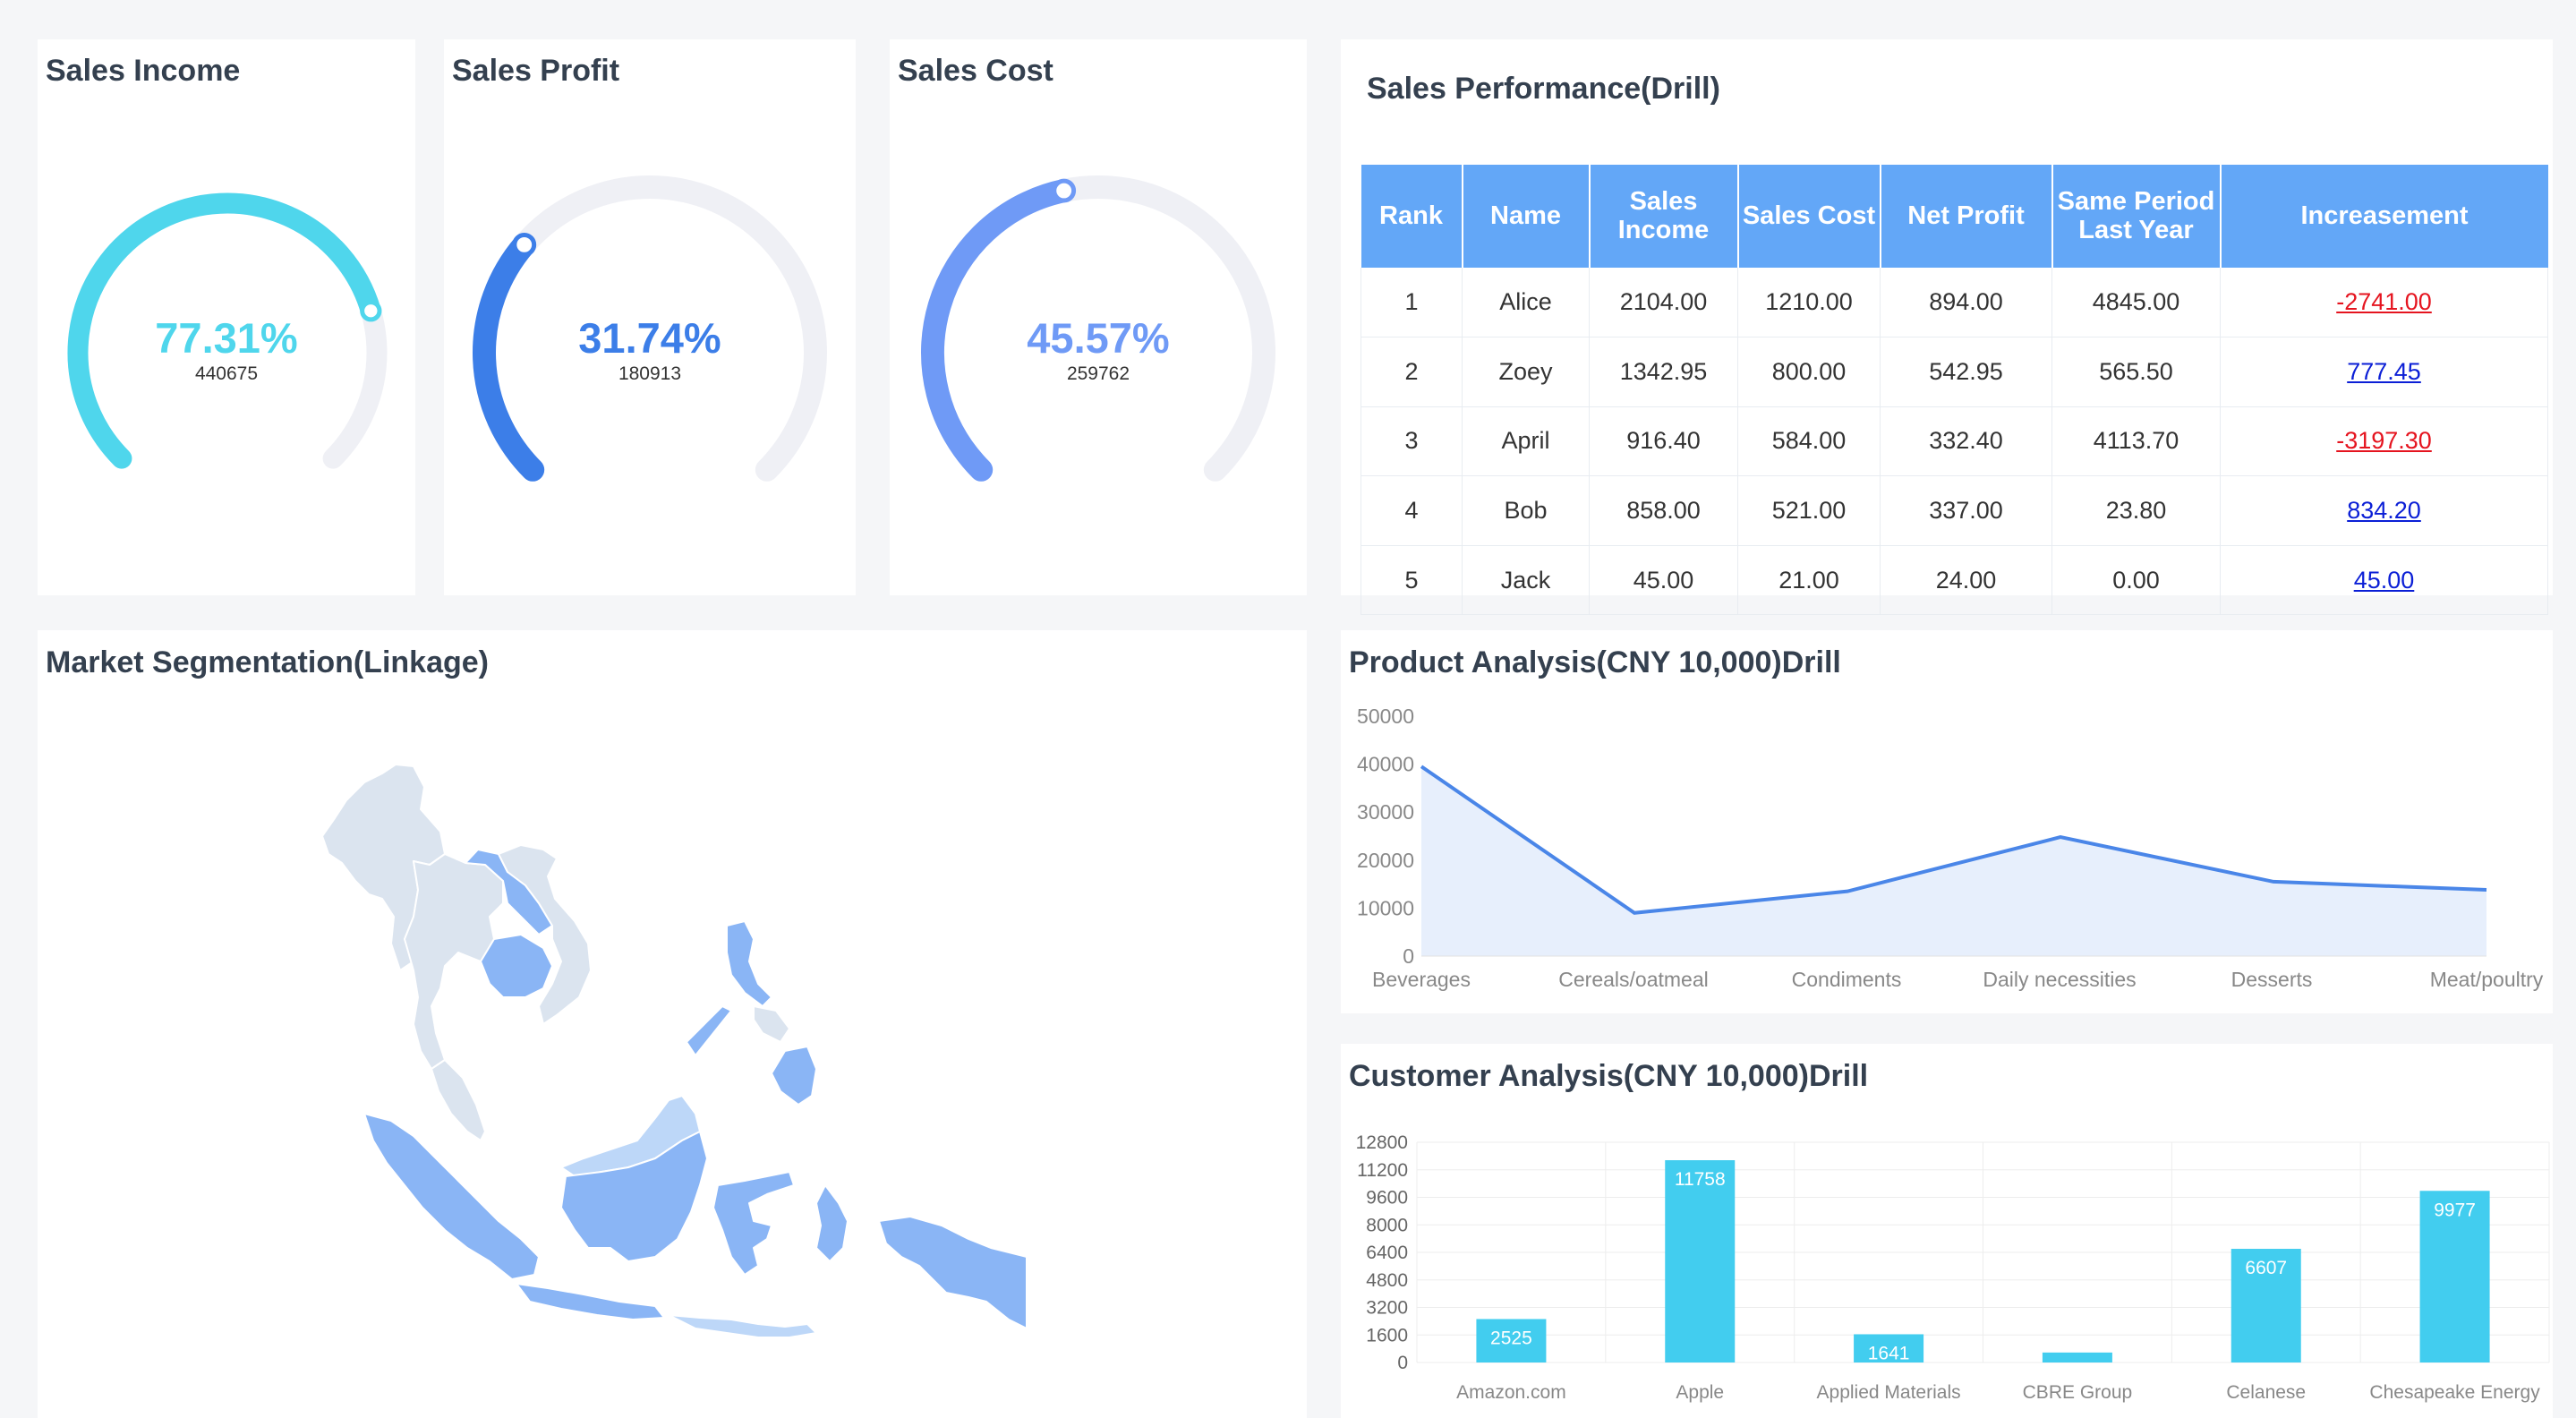 Image resolution: width=2576 pixels, height=1418 pixels. Describe the element at coordinates (1966, 510) in the screenshot. I see `net-profit-cell: 337.00` at that location.